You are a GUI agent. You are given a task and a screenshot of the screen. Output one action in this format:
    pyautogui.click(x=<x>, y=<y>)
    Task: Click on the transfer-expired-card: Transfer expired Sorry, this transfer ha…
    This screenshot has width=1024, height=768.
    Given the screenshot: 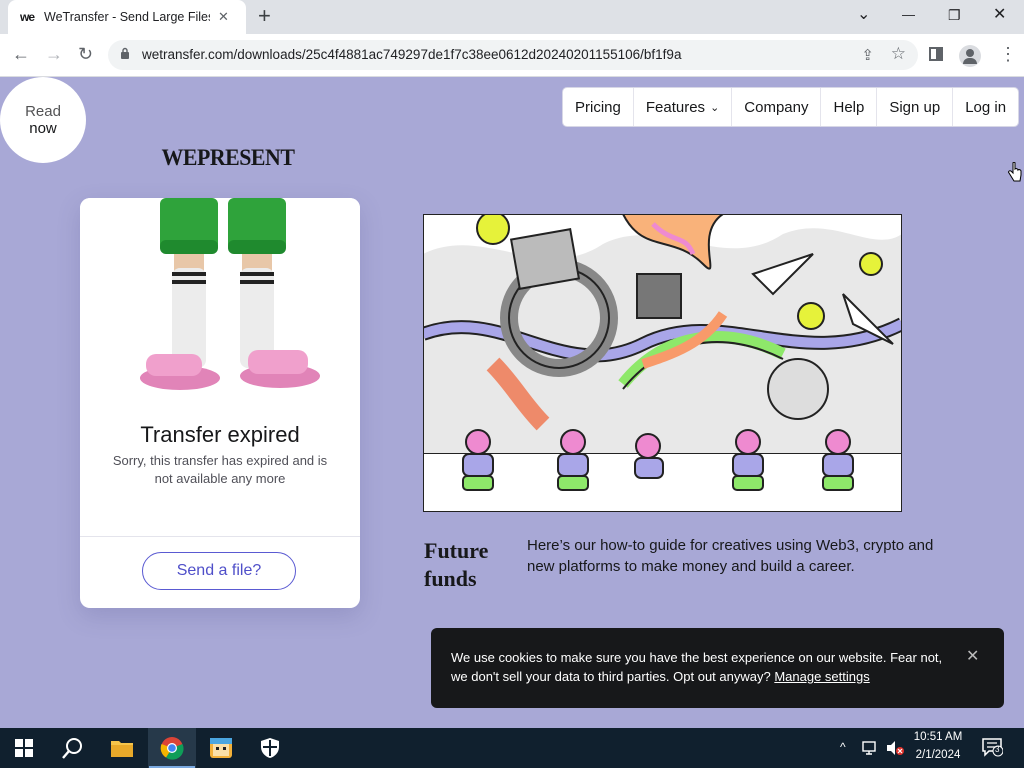 What is the action you would take?
    pyautogui.click(x=220, y=403)
    